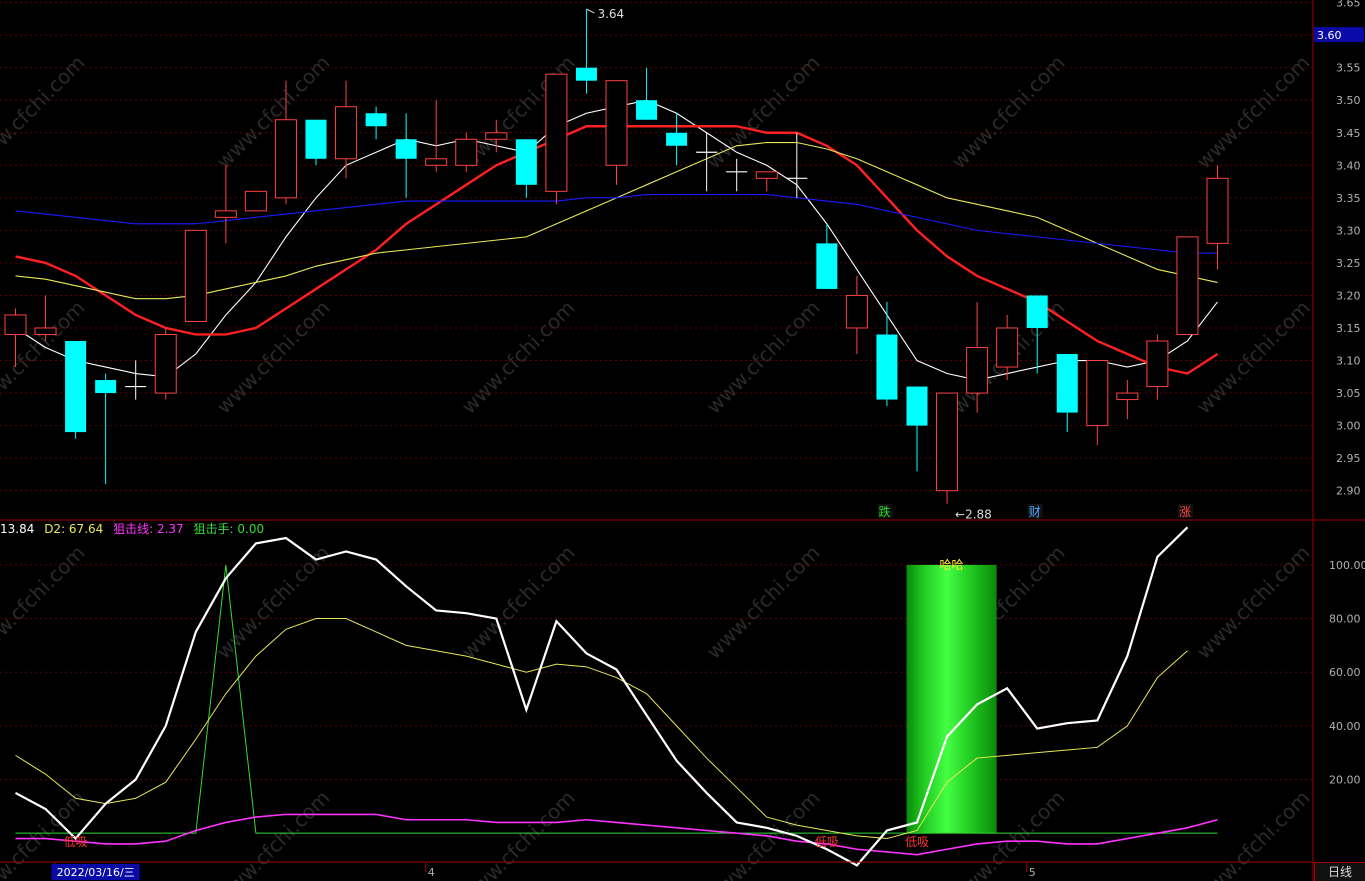  I want to click on indicator-tick-label: 20.00, so click(1345, 780).